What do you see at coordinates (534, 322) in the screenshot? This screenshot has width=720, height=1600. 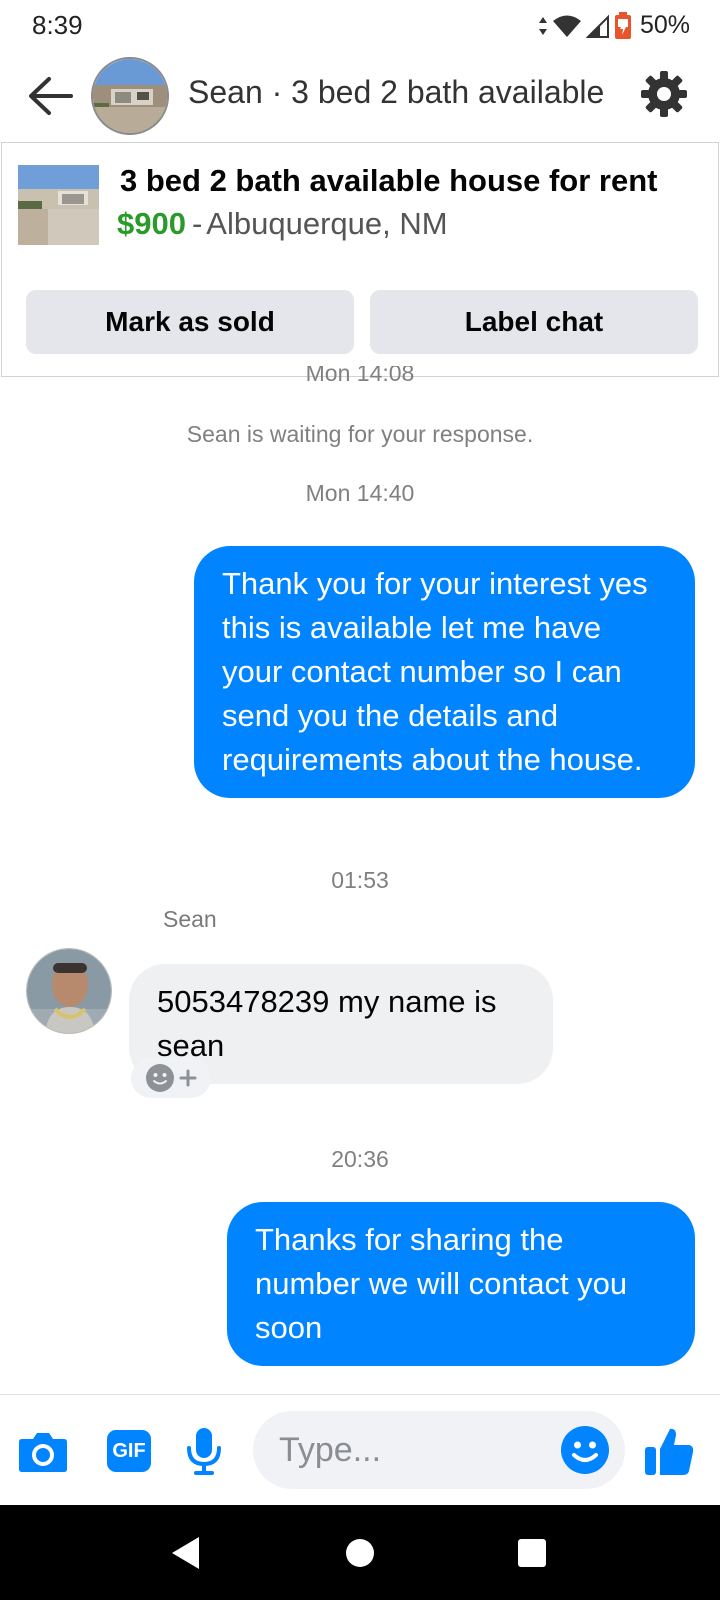 I see `label-chat-button: Label chat` at bounding box center [534, 322].